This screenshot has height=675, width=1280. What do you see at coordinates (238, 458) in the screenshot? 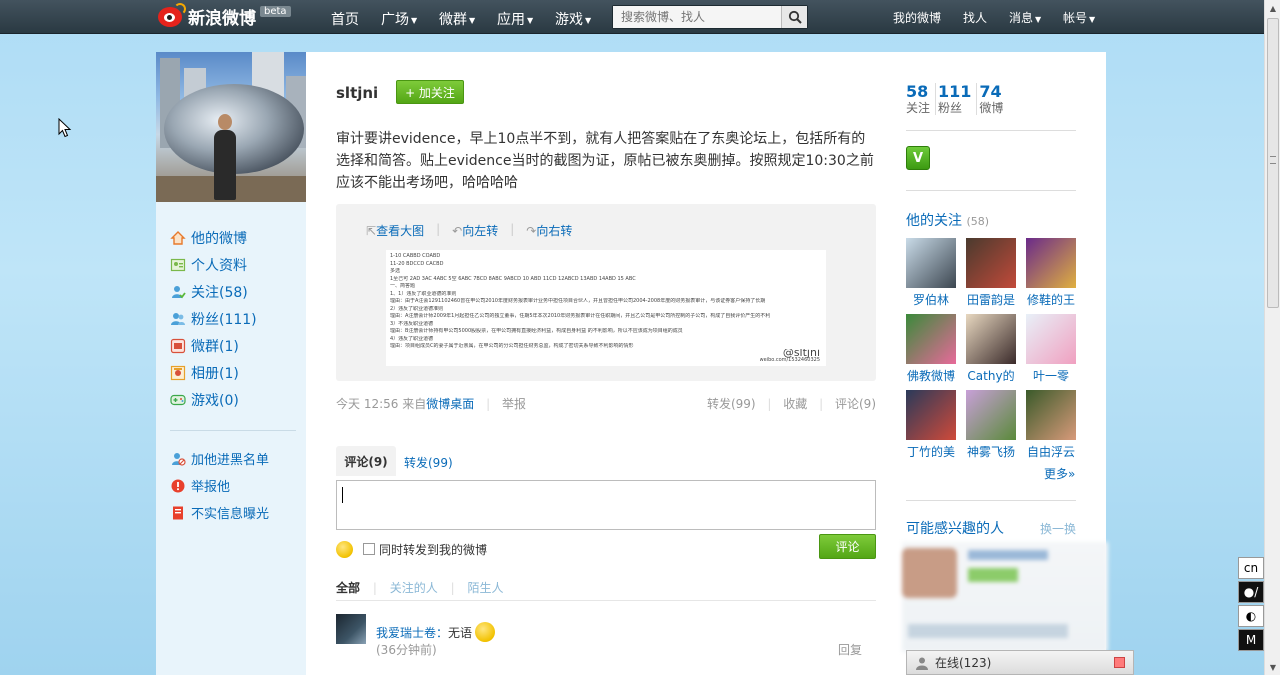
I see `add-to-blacklist-link: 加他进黑名单` at bounding box center [238, 458].